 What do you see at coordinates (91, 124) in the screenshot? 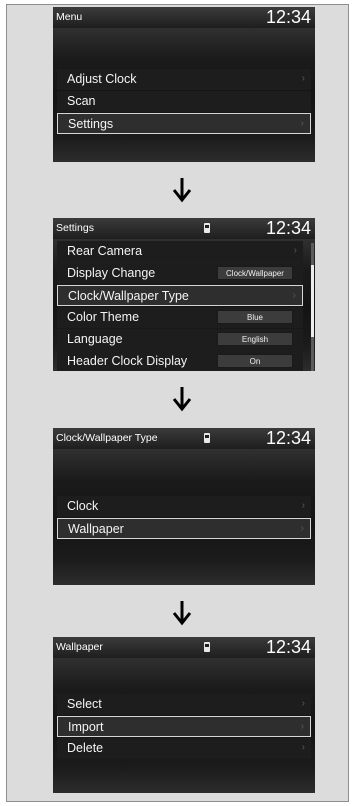
I see `menu-item-label: Settings` at bounding box center [91, 124].